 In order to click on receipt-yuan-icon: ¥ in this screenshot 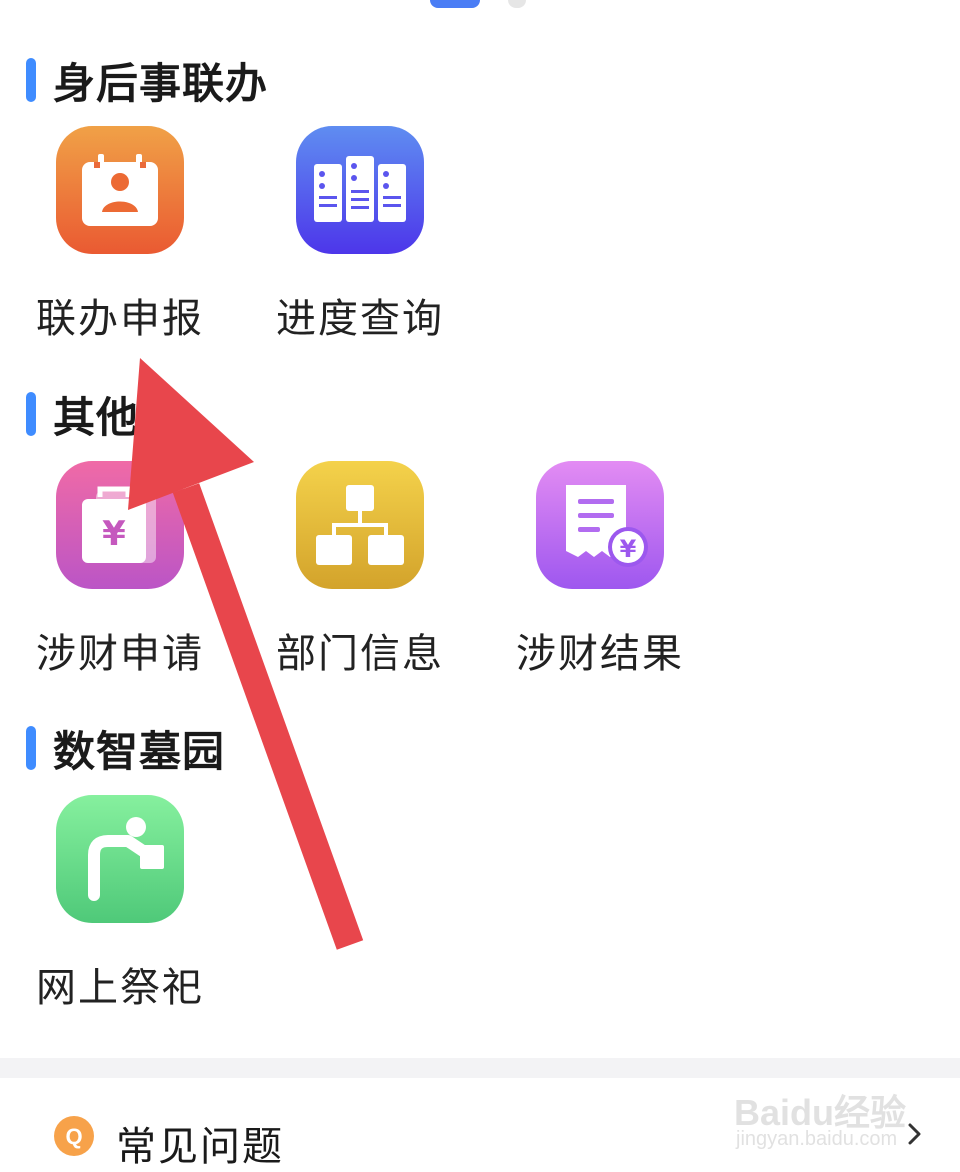, I will do `click(600, 525)`.